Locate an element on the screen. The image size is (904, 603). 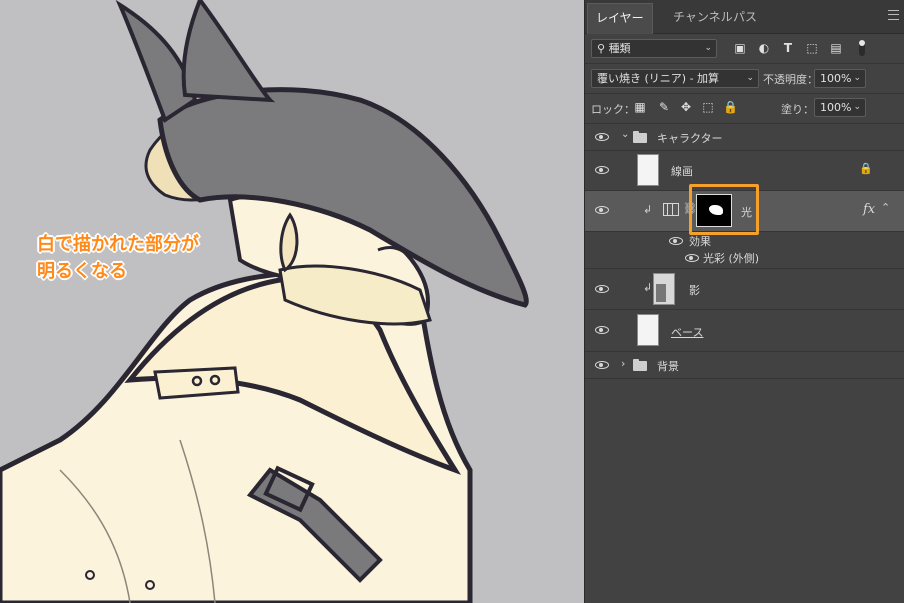
lock-paint-icon: ✎ is located at coordinates (664, 107).